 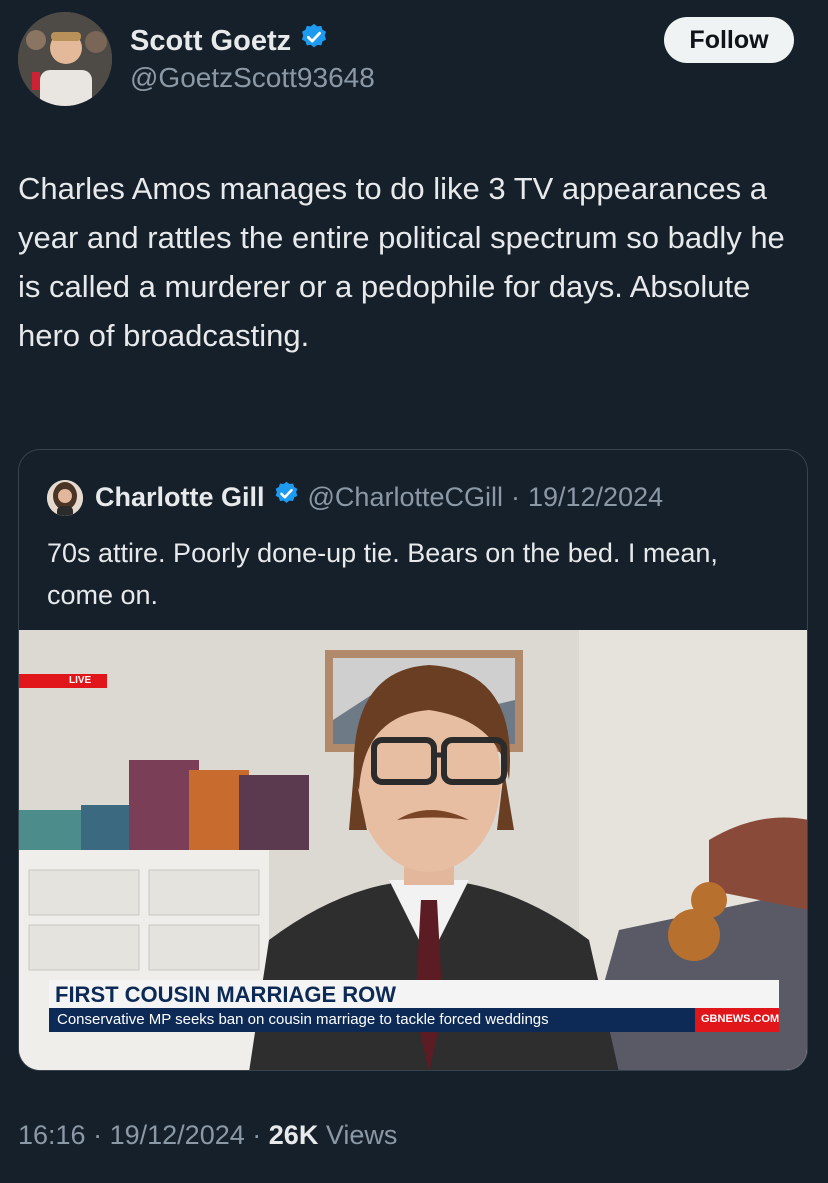 I want to click on author-name: Scott Goetz, so click(x=210, y=41).